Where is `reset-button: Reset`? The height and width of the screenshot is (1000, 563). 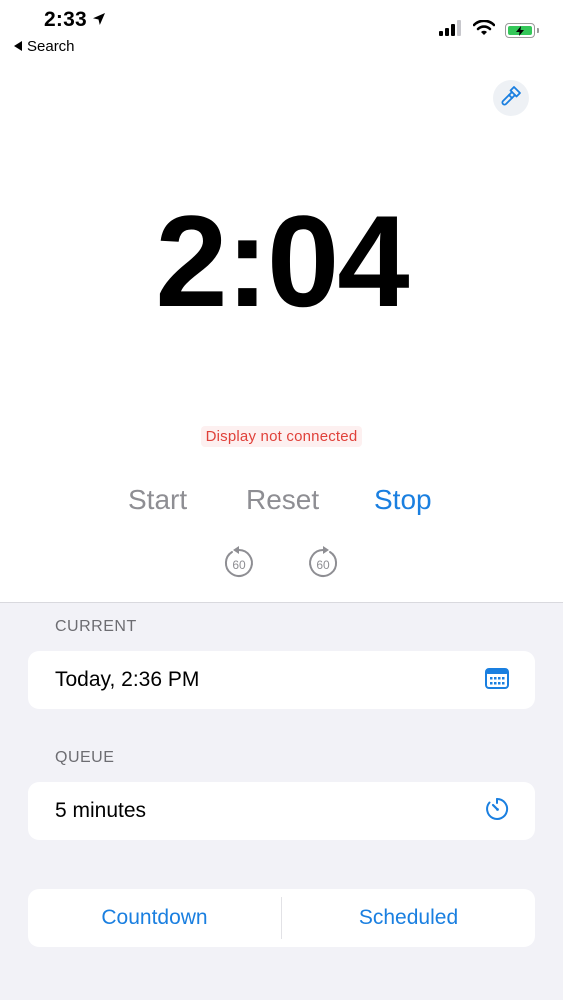
reset-button: Reset is located at coordinates (282, 500).